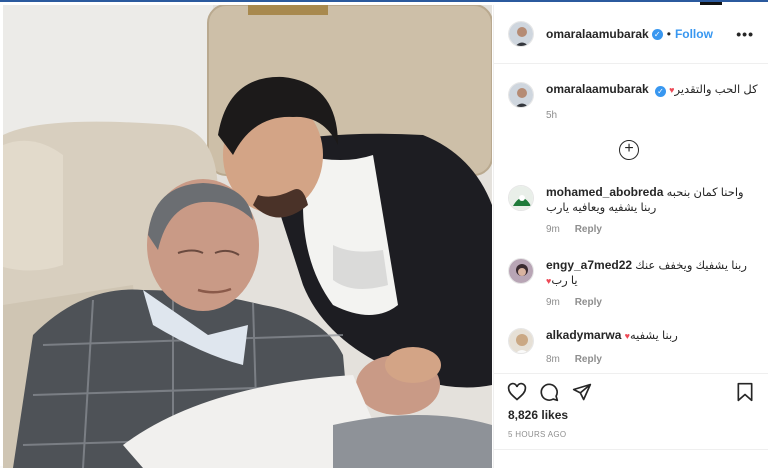  I want to click on comment-text-line1: ربنا يشفيه, so click(653, 336).